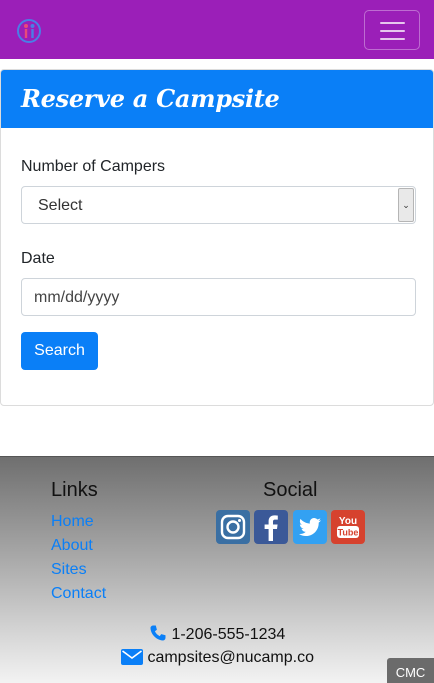 The image size is (434, 683). Describe the element at coordinates (74, 490) in the screenshot. I see `links-heading: Links` at that location.